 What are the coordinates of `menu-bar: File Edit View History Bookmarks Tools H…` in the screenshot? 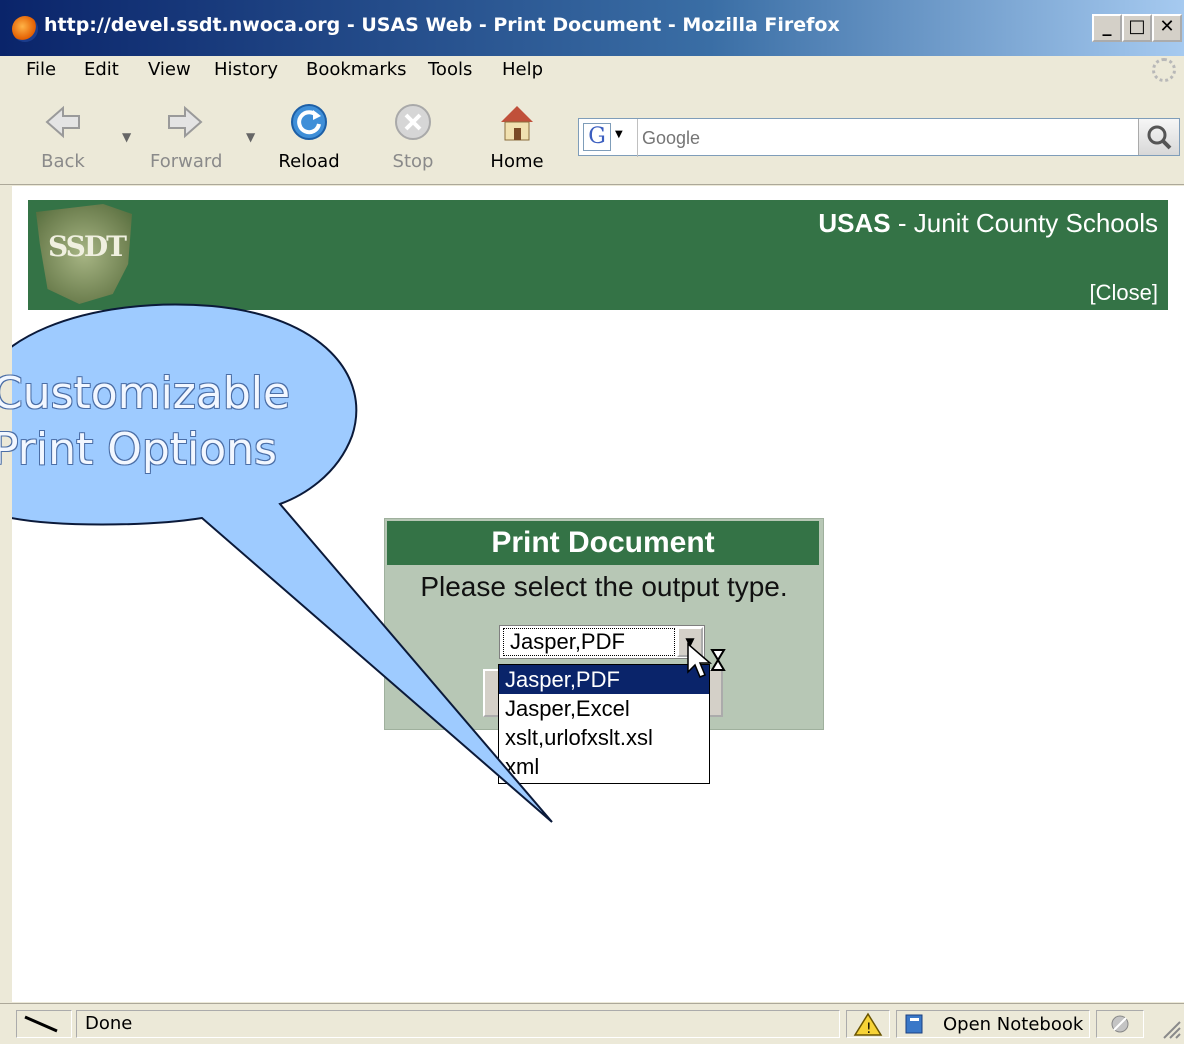 It's located at (592, 71).